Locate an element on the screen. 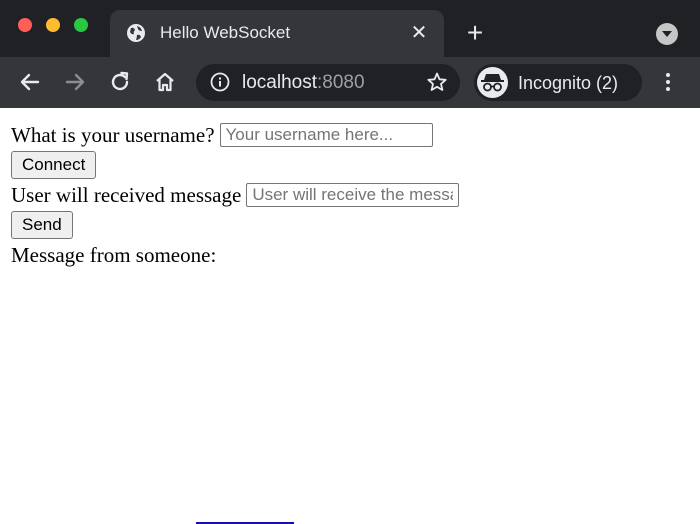  maximize-window-button is located at coordinates (81, 25).